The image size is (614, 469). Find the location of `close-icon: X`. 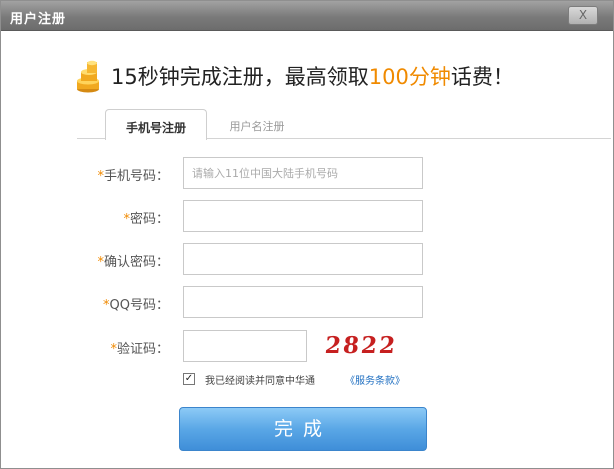

close-icon: X is located at coordinates (583, 15).